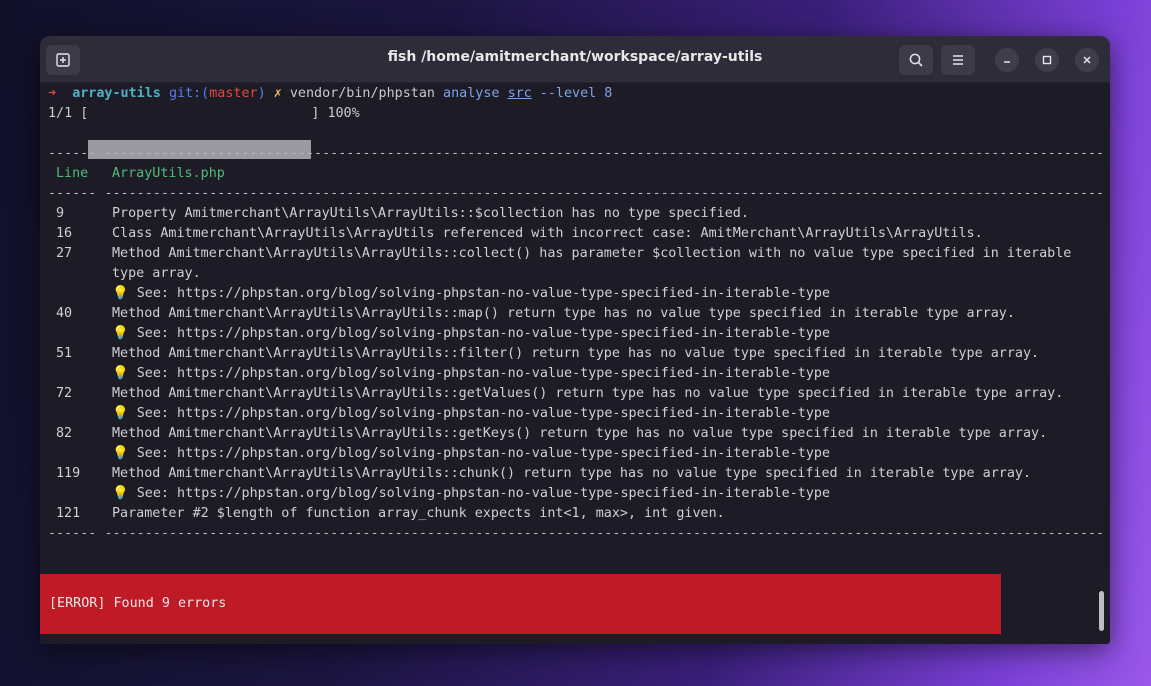 The image size is (1151, 686). Describe the element at coordinates (64, 233) in the screenshot. I see `error-line-number: 16` at that location.